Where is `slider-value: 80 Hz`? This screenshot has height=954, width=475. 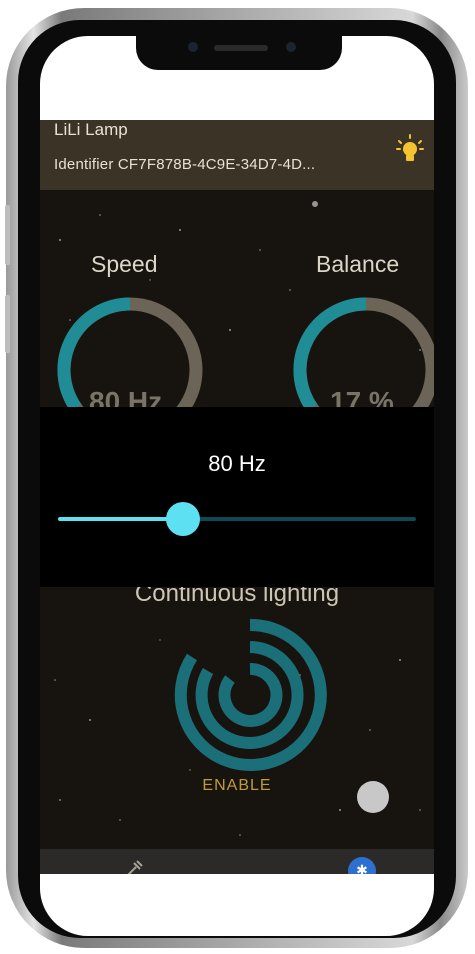
slider-value: 80 Hz is located at coordinates (237, 463).